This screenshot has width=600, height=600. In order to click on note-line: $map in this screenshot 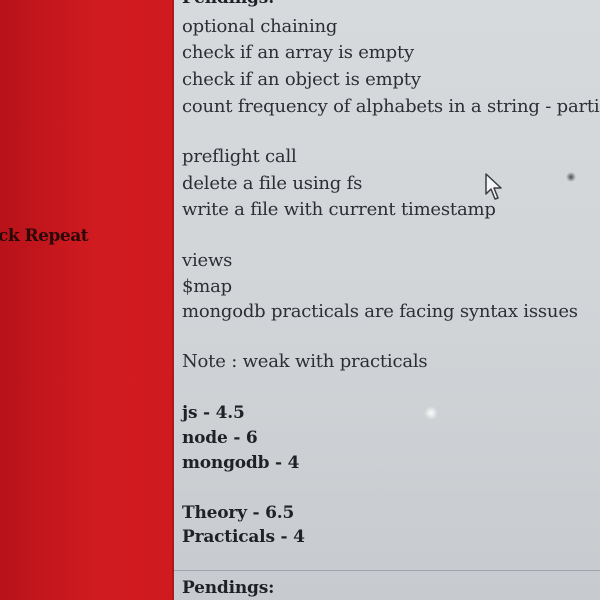, I will do `click(207, 286)`.